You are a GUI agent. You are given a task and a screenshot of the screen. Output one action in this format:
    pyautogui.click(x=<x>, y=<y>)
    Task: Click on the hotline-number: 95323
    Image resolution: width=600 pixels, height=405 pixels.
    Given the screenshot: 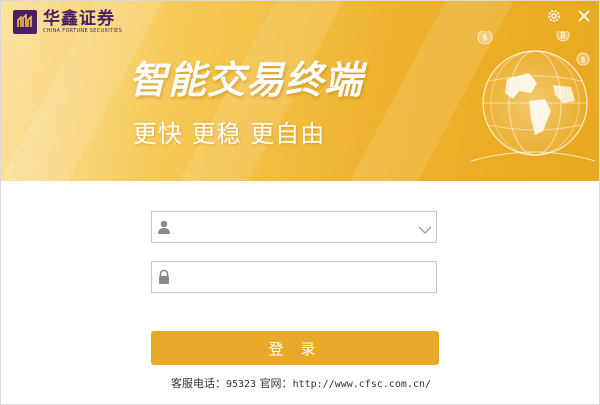 What is the action you would take?
    pyautogui.click(x=241, y=384)
    